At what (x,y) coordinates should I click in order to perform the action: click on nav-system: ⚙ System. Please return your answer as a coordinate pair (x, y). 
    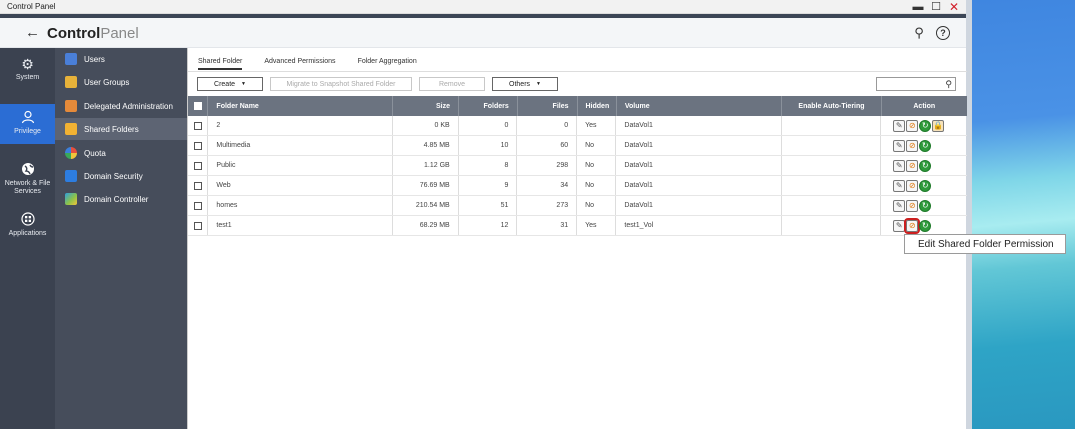
    Looking at the image, I should click on (27, 72).